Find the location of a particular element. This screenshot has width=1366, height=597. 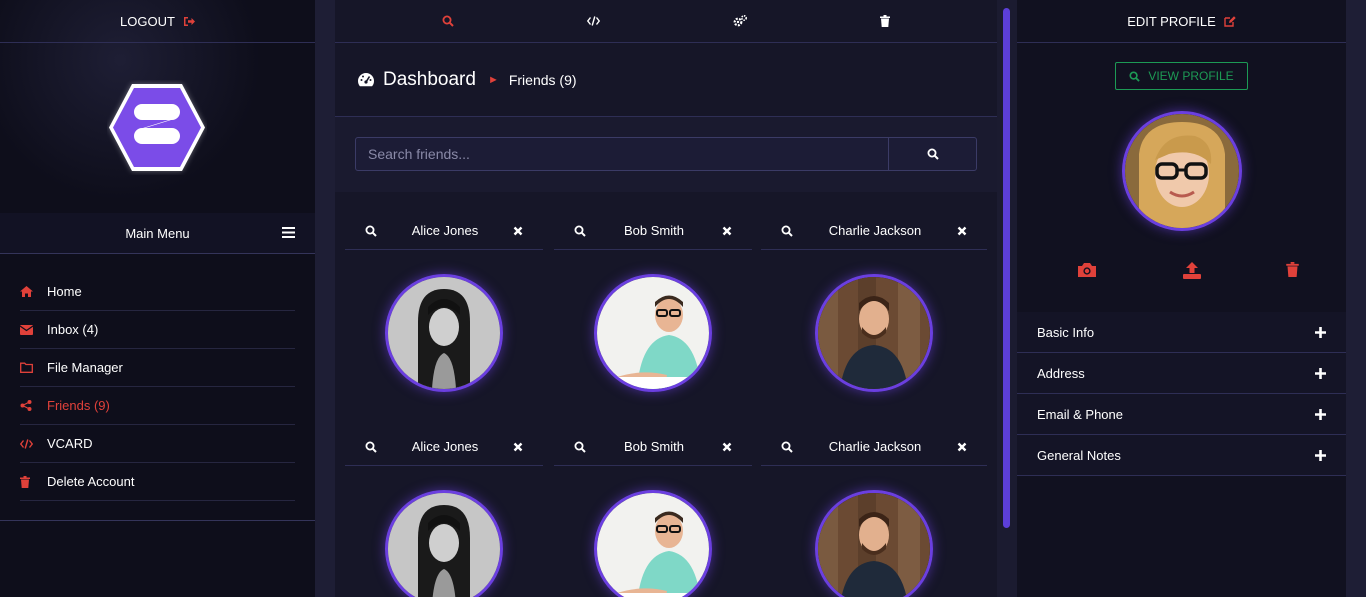

edit-profile-label: EDIT PROFILE is located at coordinates (1171, 21).